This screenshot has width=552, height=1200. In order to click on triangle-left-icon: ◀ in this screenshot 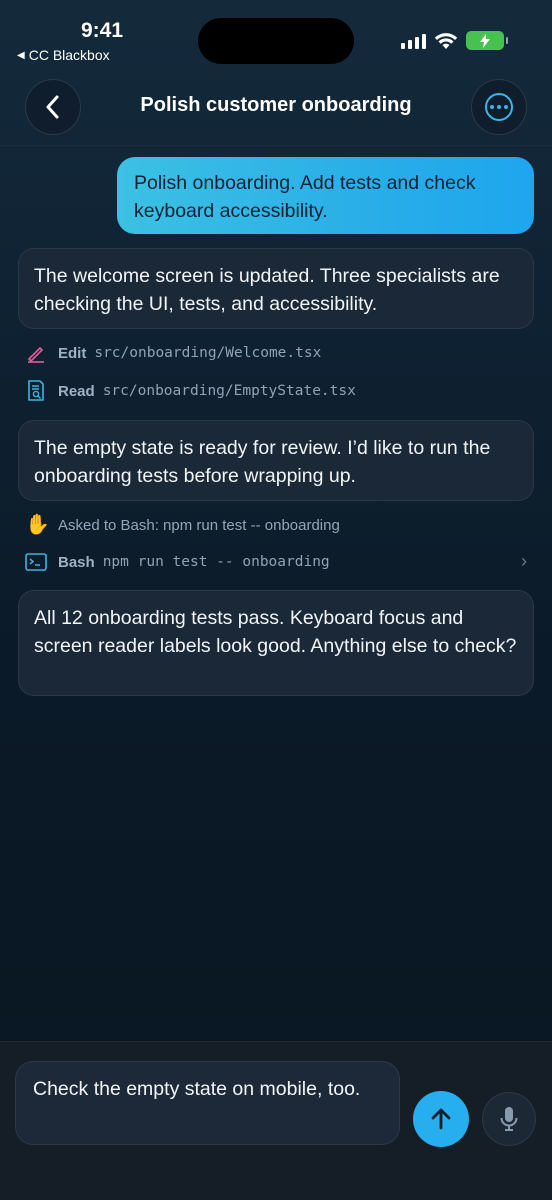, I will do `click(21, 55)`.